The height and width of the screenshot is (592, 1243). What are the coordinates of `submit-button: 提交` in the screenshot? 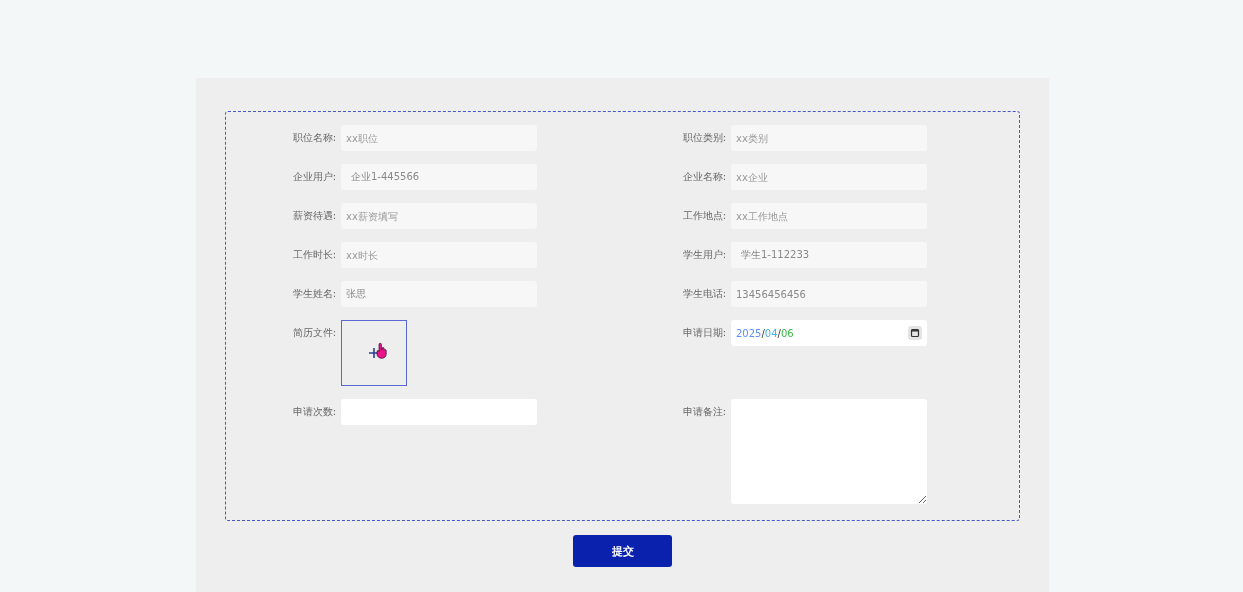 It's located at (622, 551).